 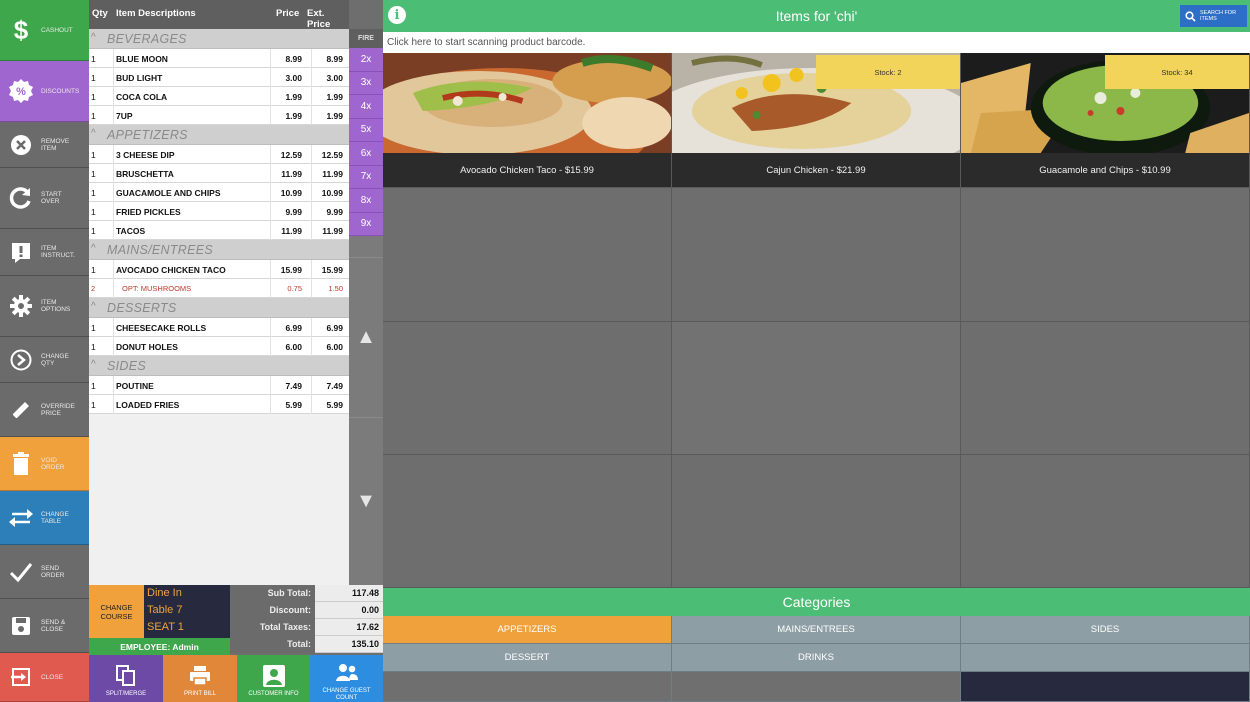 I want to click on send-and-close-button: SEND & CLOSE, so click(x=44, y=626).